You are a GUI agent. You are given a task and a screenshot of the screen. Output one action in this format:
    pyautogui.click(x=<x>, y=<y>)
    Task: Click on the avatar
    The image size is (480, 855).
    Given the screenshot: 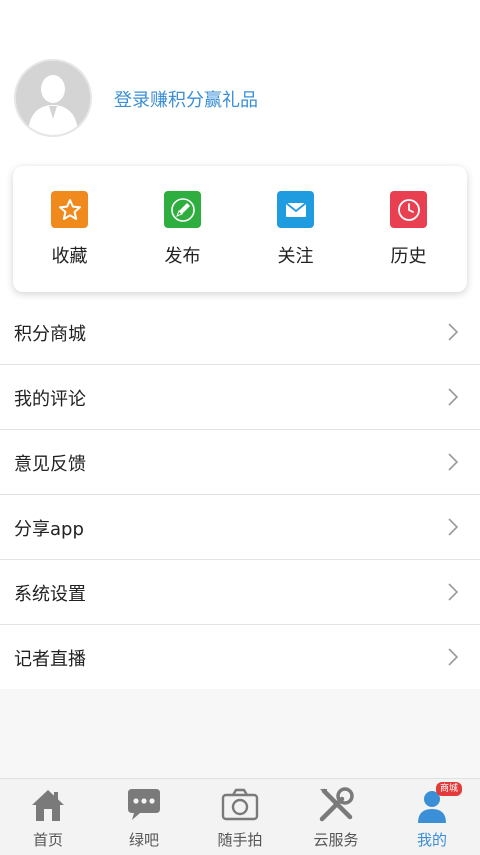 What is the action you would take?
    pyautogui.click(x=53, y=98)
    